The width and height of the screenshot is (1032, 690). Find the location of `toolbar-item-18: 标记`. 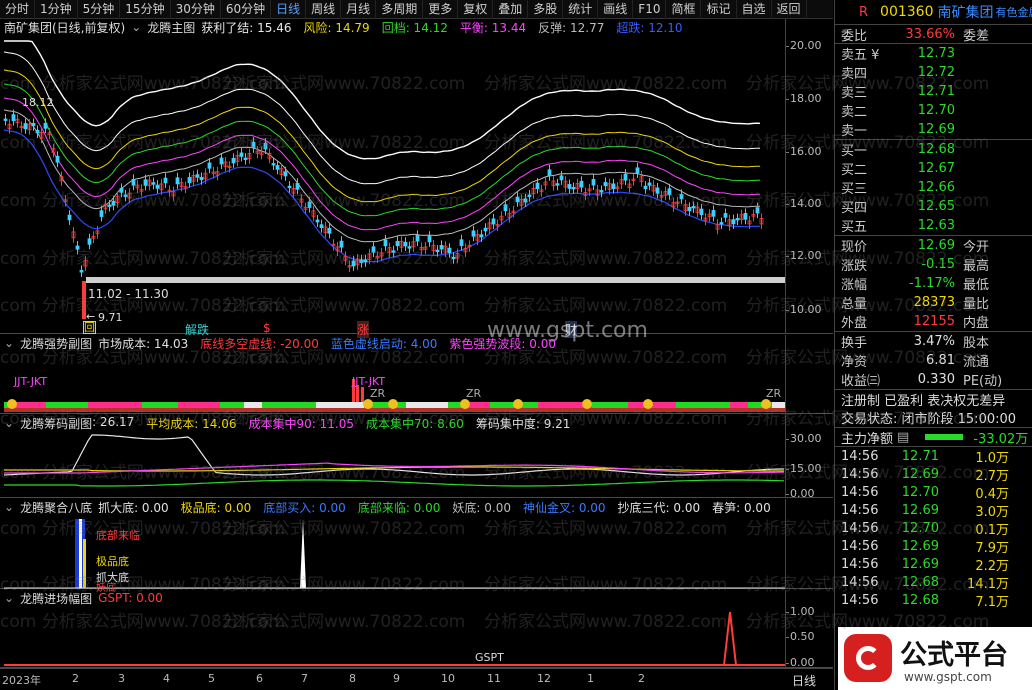

toolbar-item-18: 标记 is located at coordinates (719, 9).